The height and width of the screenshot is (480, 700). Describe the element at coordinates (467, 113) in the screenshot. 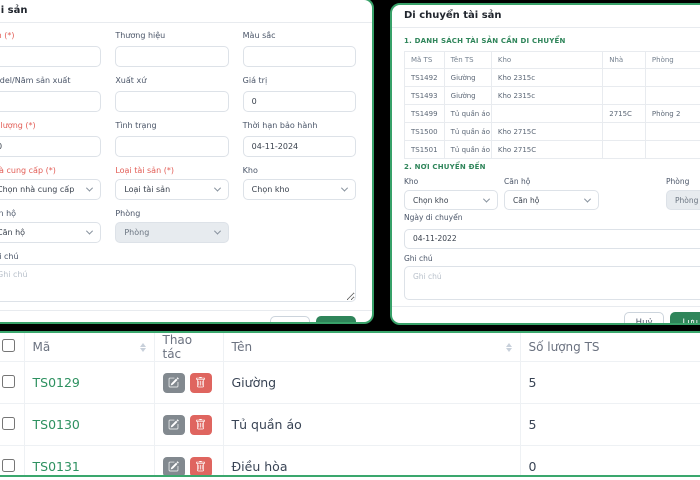

I see `move-table-cell: Tủ quần áo` at that location.